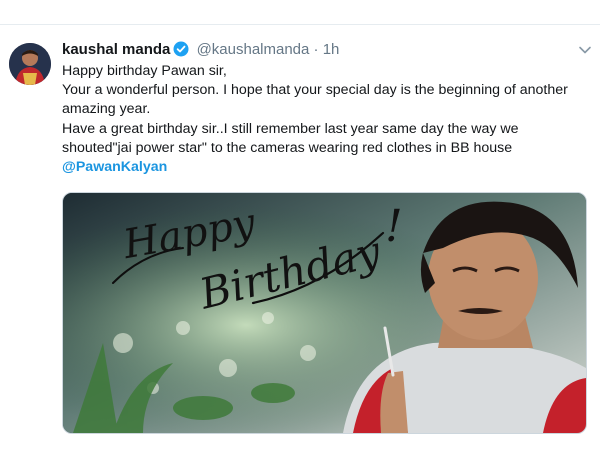 The height and width of the screenshot is (451, 600). What do you see at coordinates (394, 226) in the screenshot?
I see `image-caption-exclaim: !` at bounding box center [394, 226].